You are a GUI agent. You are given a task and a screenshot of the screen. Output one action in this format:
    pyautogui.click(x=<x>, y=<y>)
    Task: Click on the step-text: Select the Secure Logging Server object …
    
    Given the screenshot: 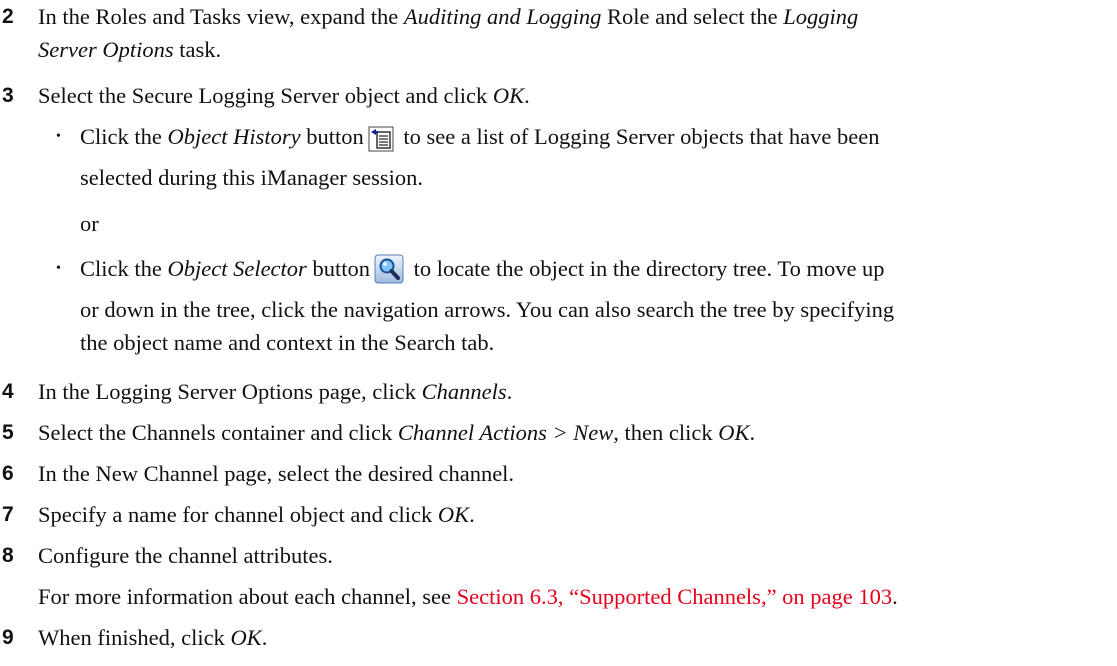 What is the action you would take?
    pyautogui.click(x=573, y=95)
    